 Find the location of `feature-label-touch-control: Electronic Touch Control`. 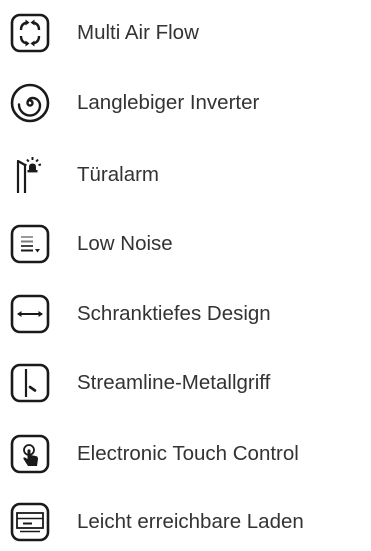

feature-label-touch-control: Electronic Touch Control is located at coordinates (188, 453).